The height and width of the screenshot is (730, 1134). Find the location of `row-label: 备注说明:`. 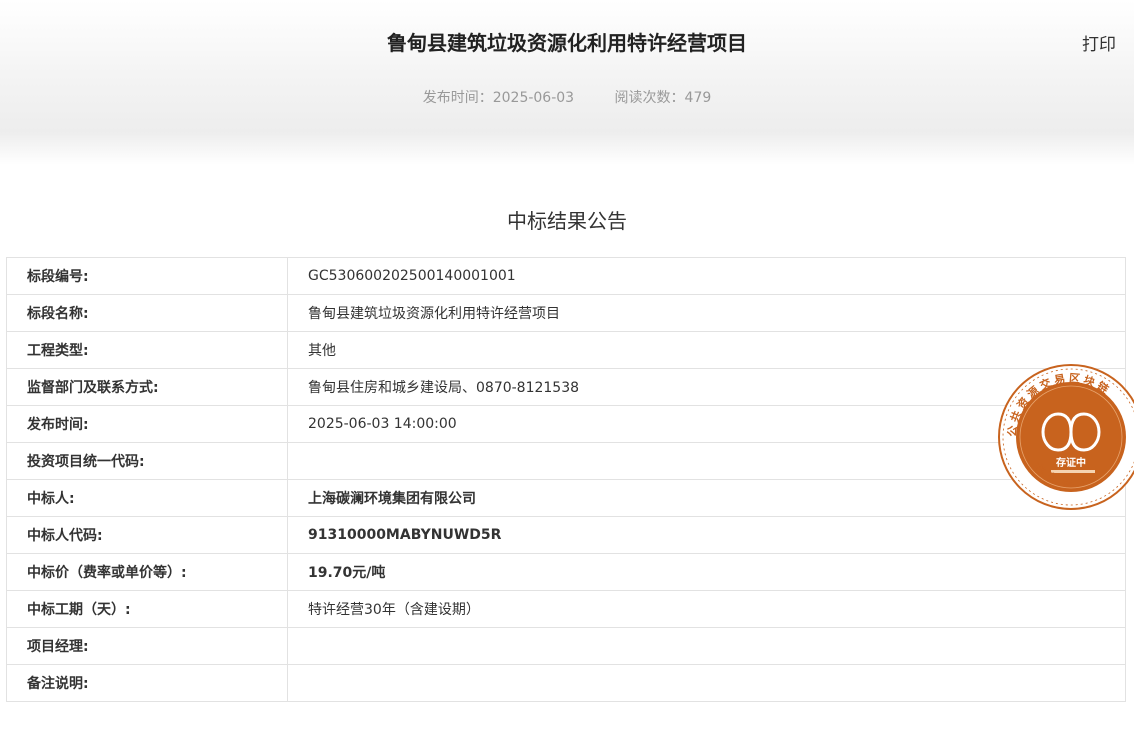

row-label: 备注说明: is located at coordinates (147, 683).